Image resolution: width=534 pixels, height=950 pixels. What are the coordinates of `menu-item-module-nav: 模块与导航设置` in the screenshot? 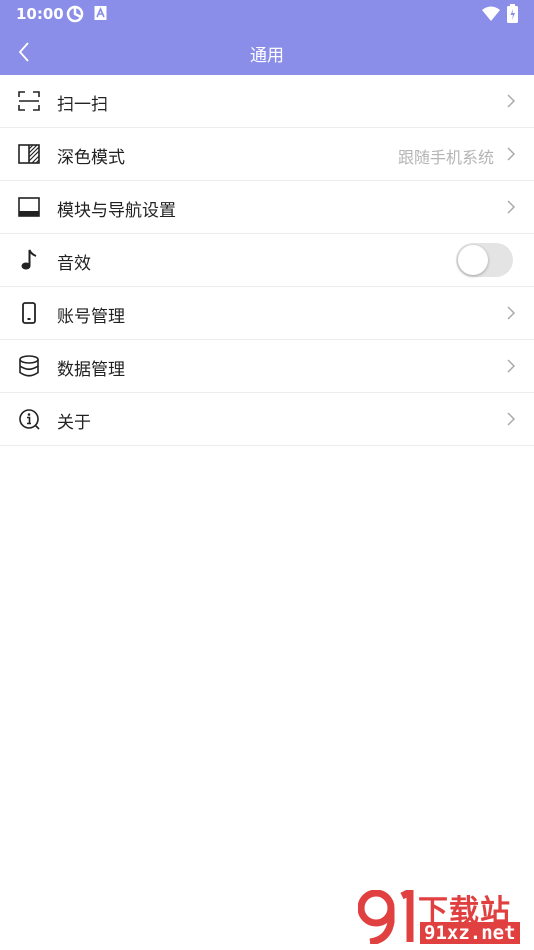 It's located at (267, 207).